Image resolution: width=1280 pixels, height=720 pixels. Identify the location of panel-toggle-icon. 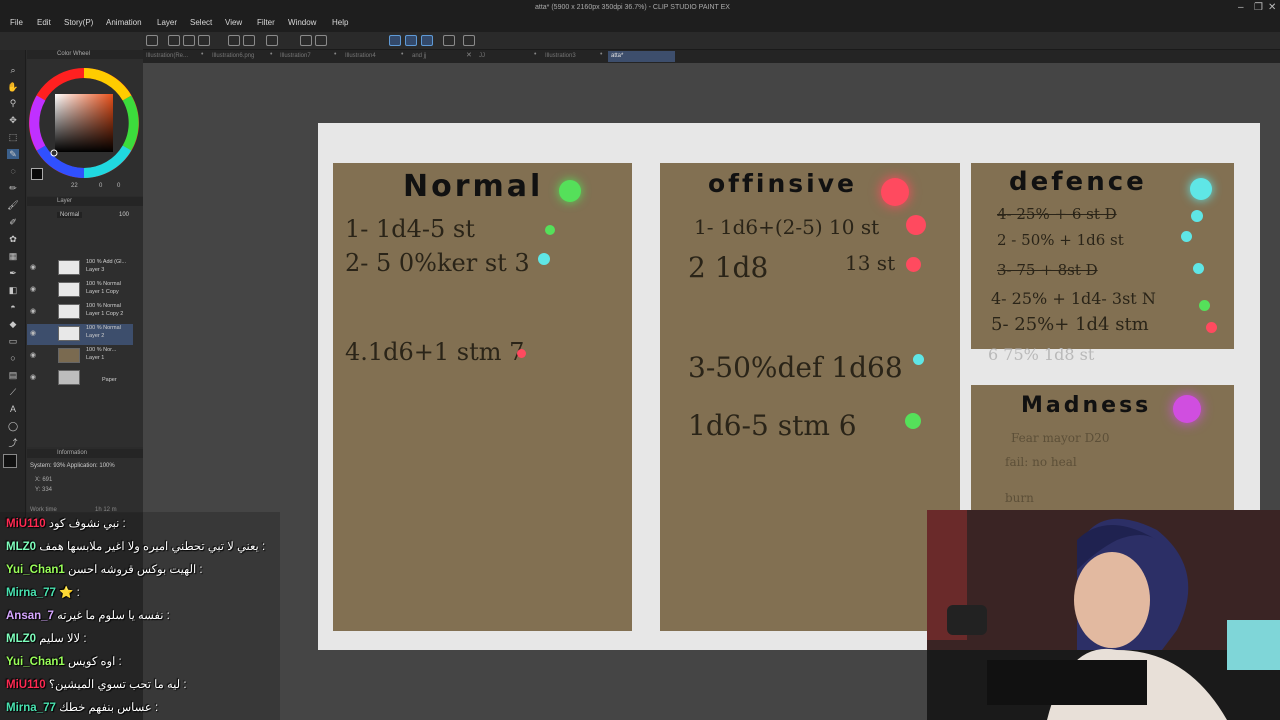
(449, 40).